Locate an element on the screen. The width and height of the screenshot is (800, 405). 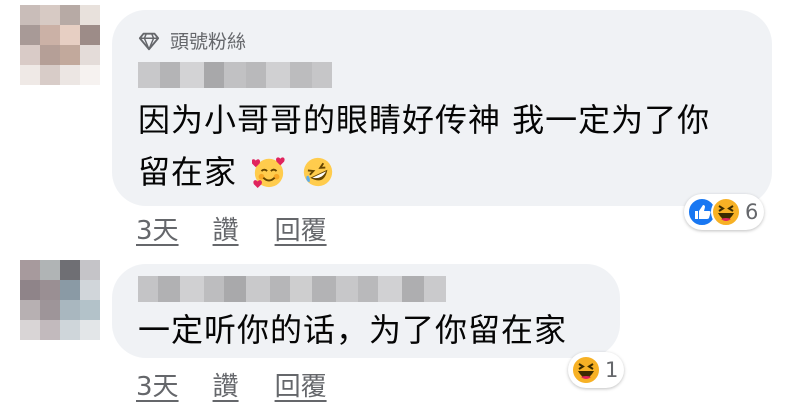
smiling-face-with-hearts-icon is located at coordinates (268, 173).